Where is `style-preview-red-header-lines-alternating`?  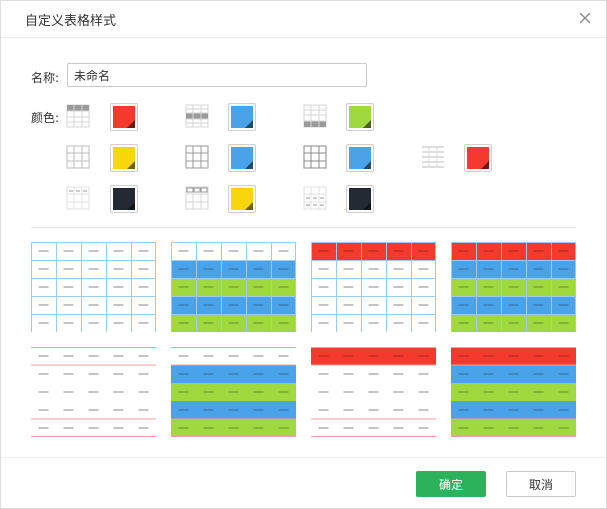 style-preview-red-header-lines-alternating is located at coordinates (513, 392).